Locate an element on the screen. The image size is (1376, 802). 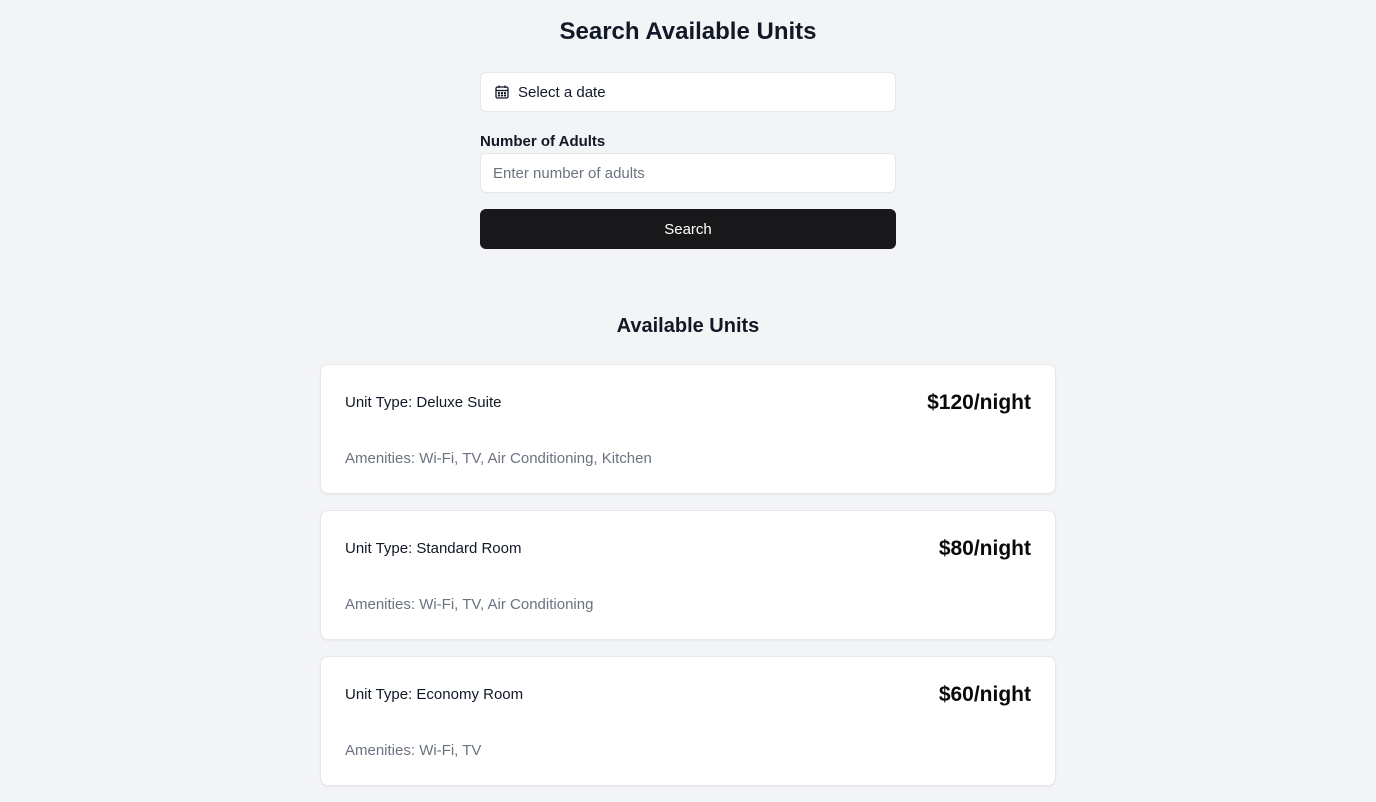
adults-label: Number of Adults is located at coordinates (543, 141).